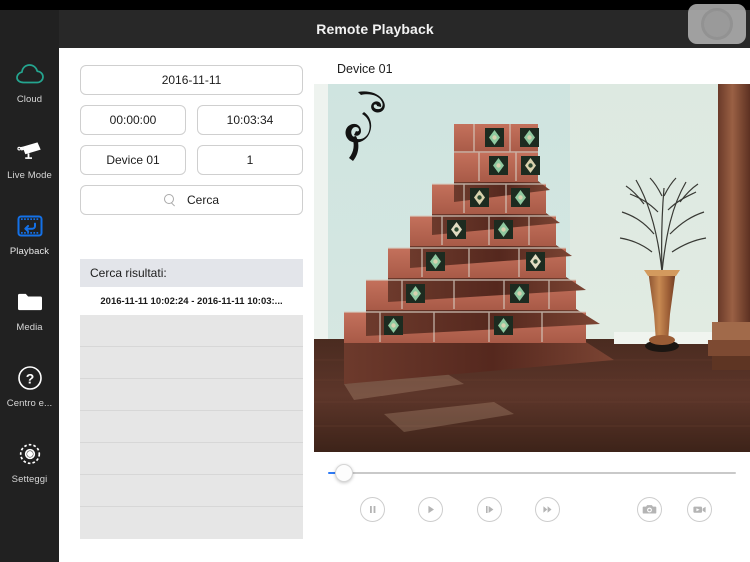 This screenshot has height=562, width=750. Describe the element at coordinates (133, 160) in the screenshot. I see `device-field: Device 01` at that location.